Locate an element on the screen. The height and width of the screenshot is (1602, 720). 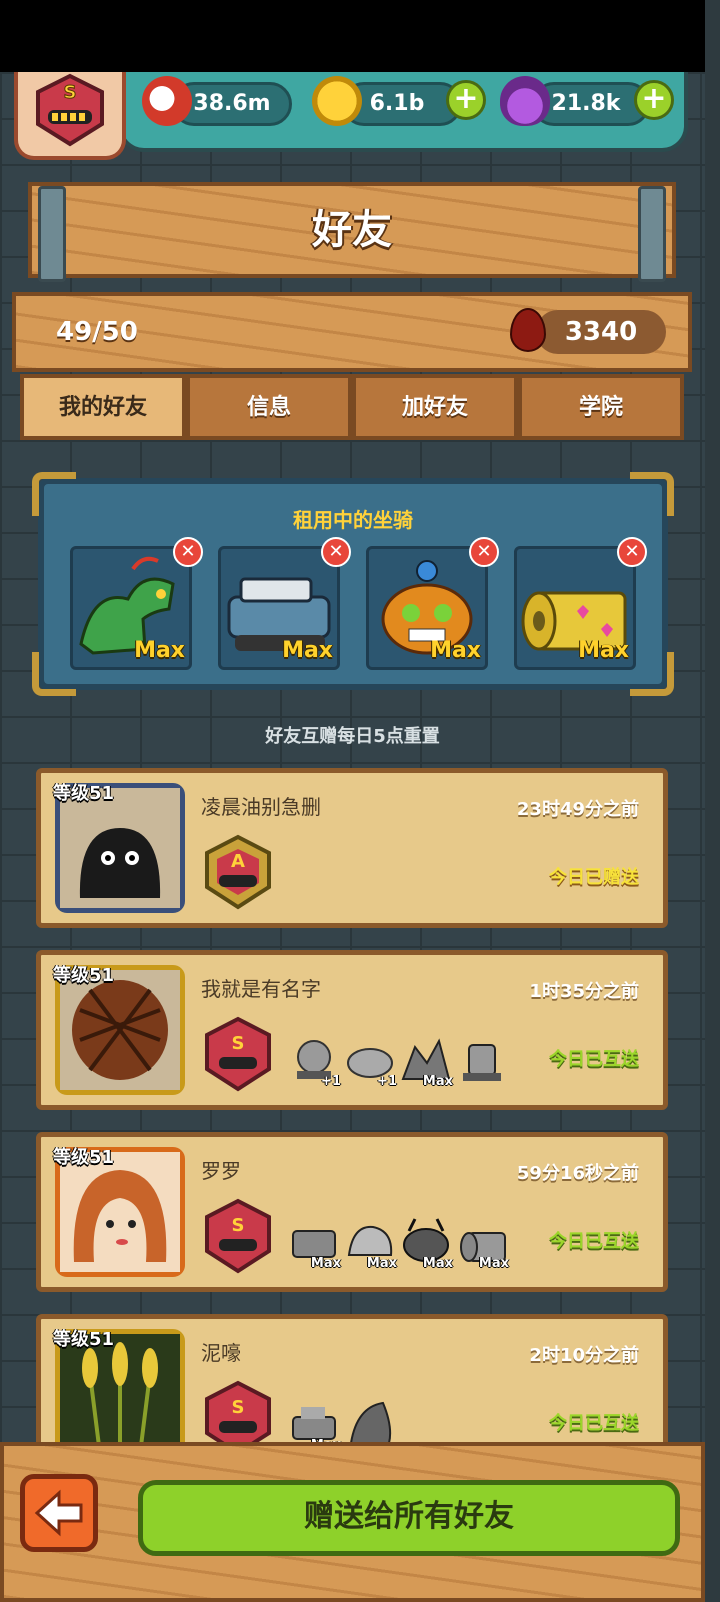
gold-coin-icon is located at coordinates (337, 101).